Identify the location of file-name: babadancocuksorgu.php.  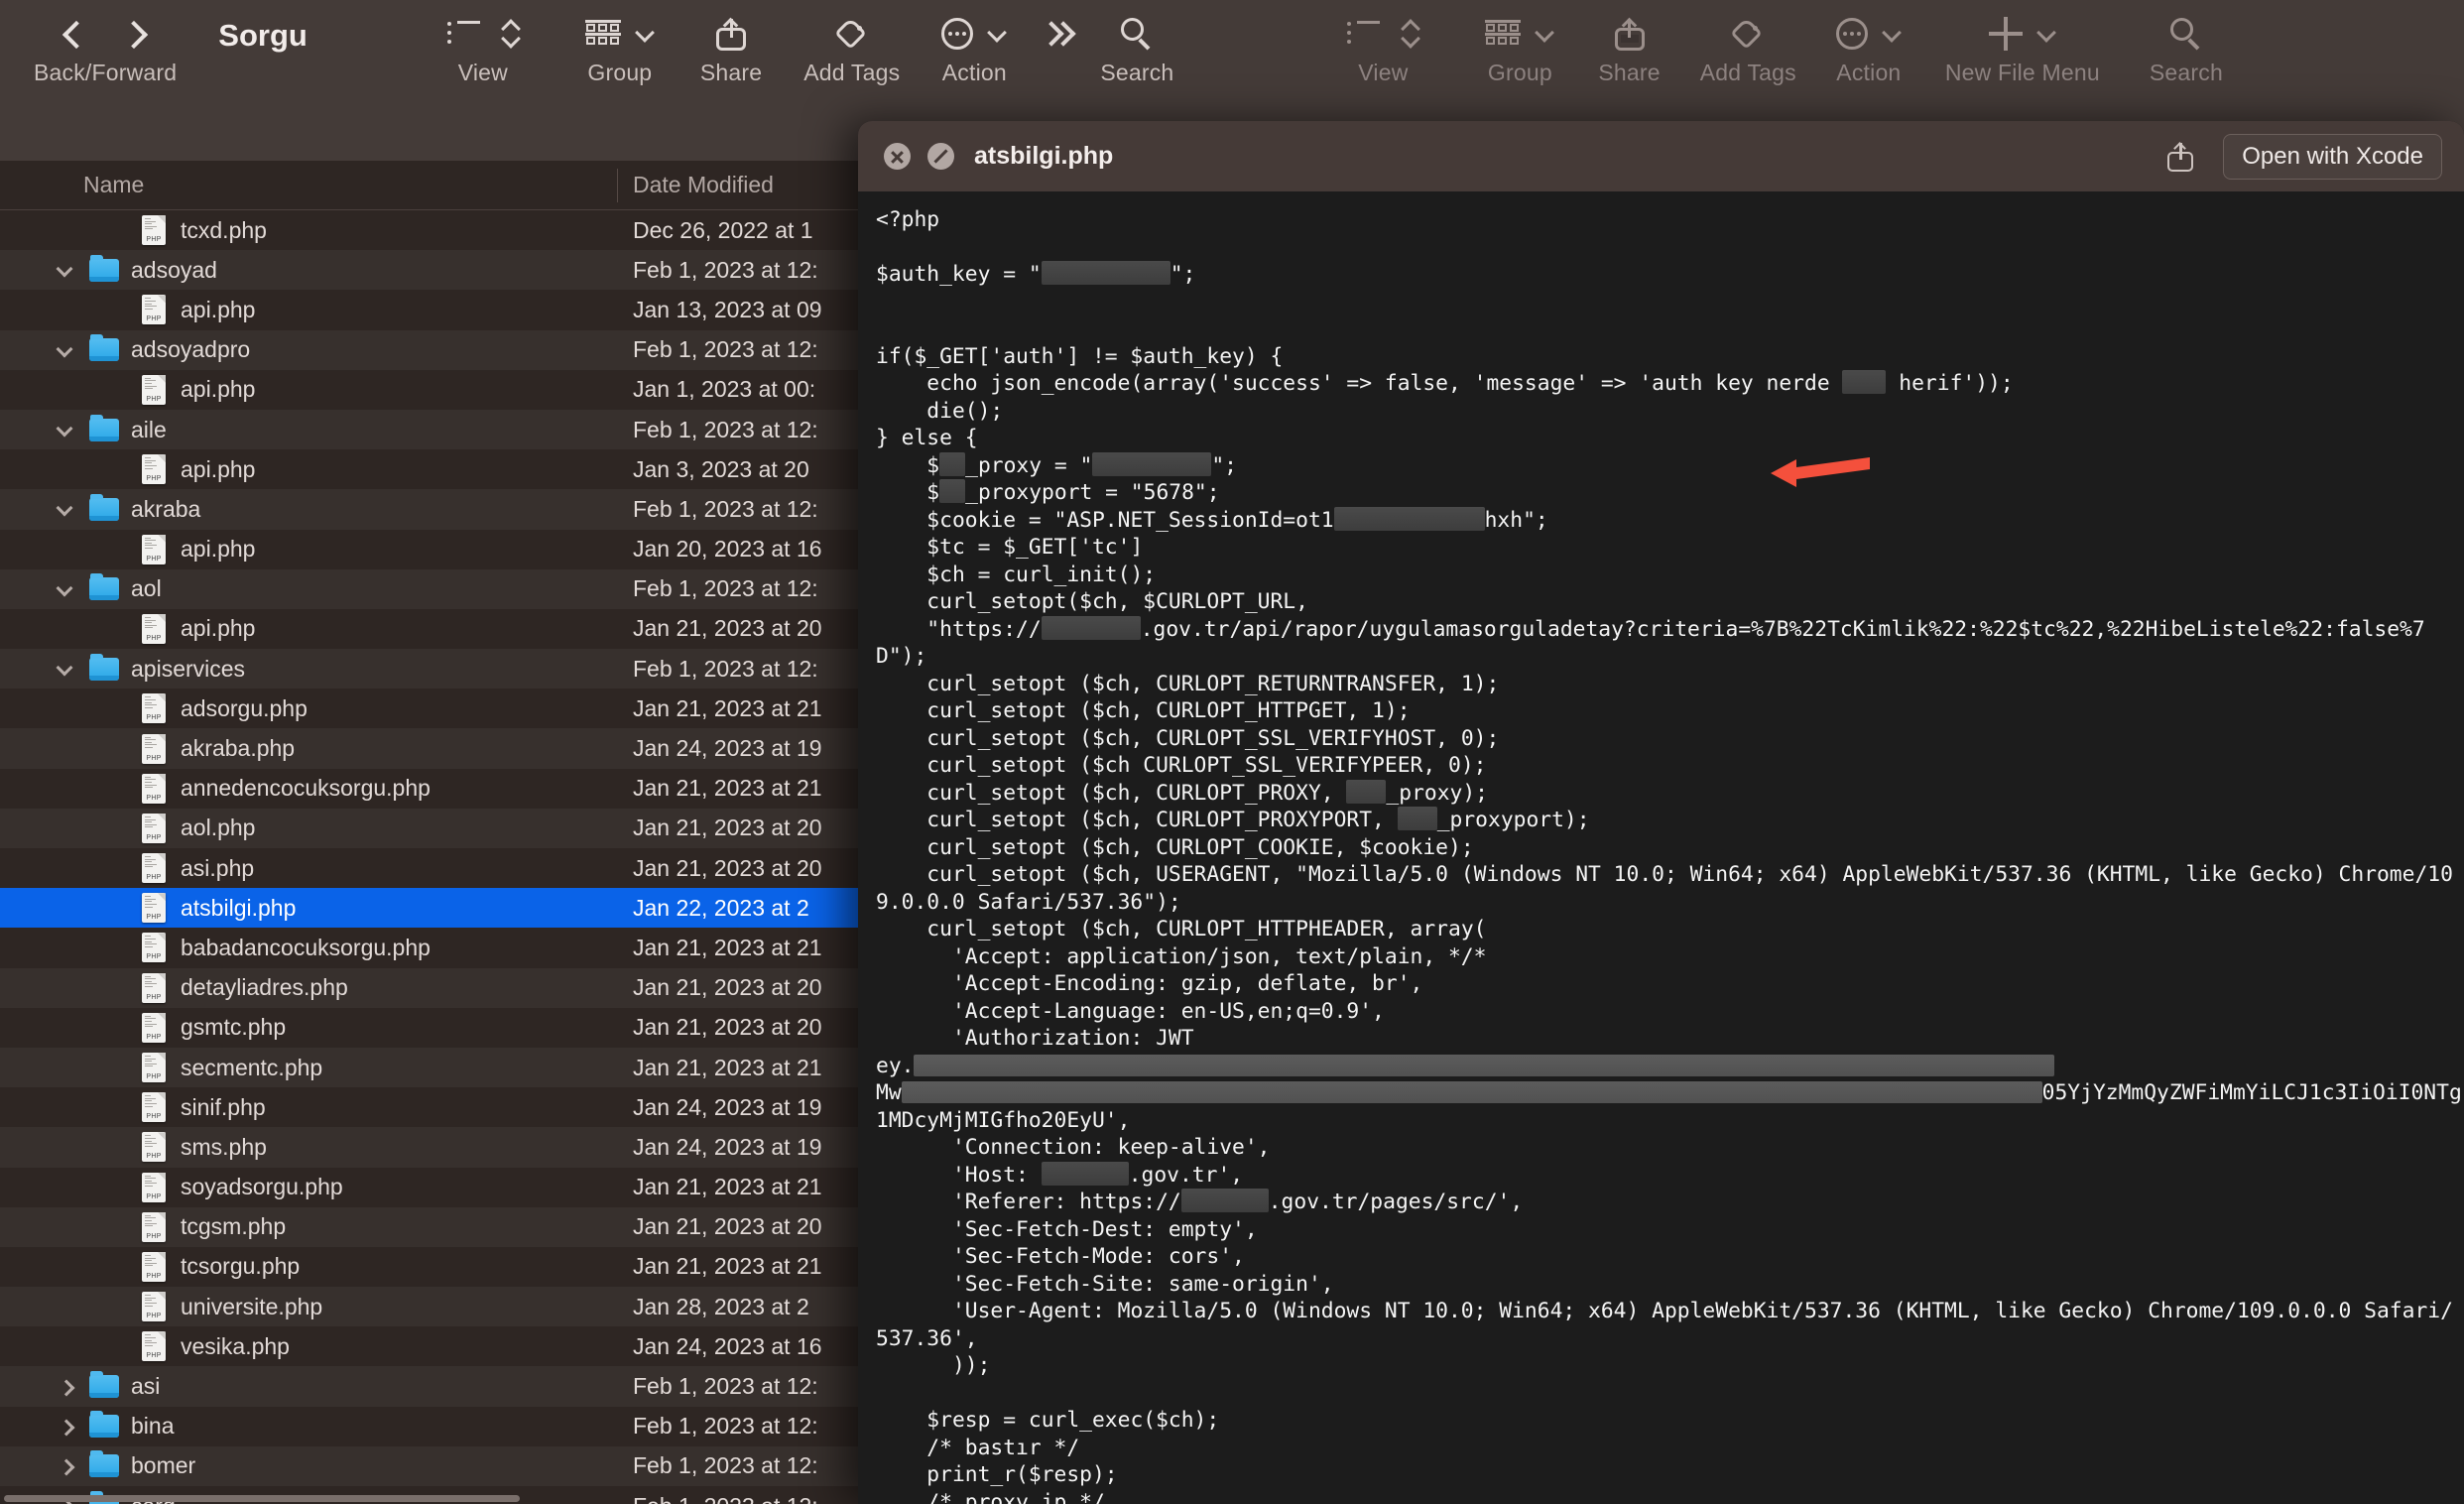
(306, 947).